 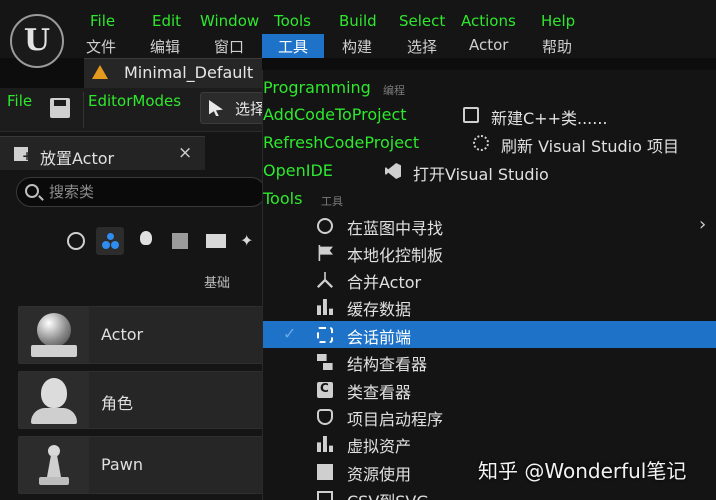 What do you see at coordinates (20, 101) in the screenshot?
I see `toolbar-file-label: File` at bounding box center [20, 101].